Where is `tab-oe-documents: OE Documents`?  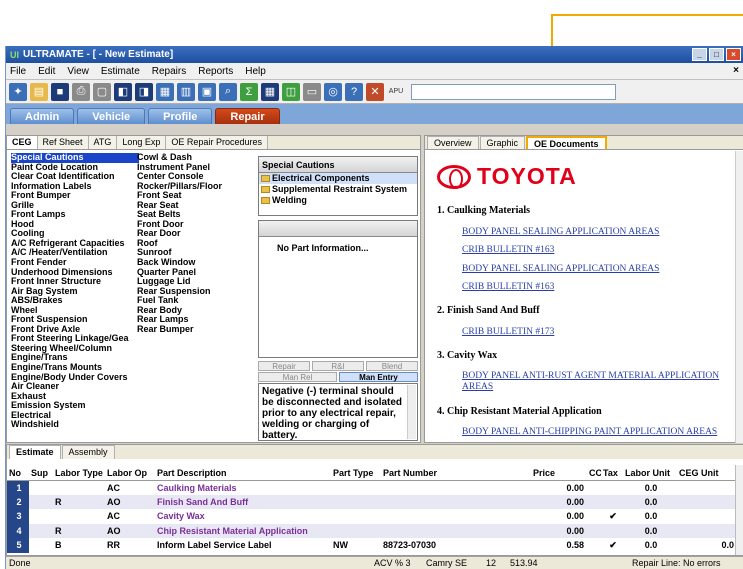 tab-oe-documents: OE Documents is located at coordinates (566, 142).